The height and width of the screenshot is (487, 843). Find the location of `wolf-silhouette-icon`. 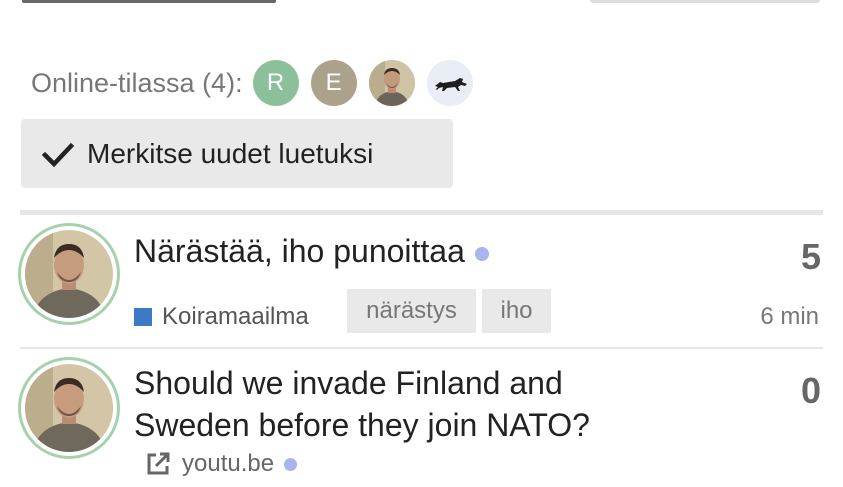

wolf-silhouette-icon is located at coordinates (449, 83).